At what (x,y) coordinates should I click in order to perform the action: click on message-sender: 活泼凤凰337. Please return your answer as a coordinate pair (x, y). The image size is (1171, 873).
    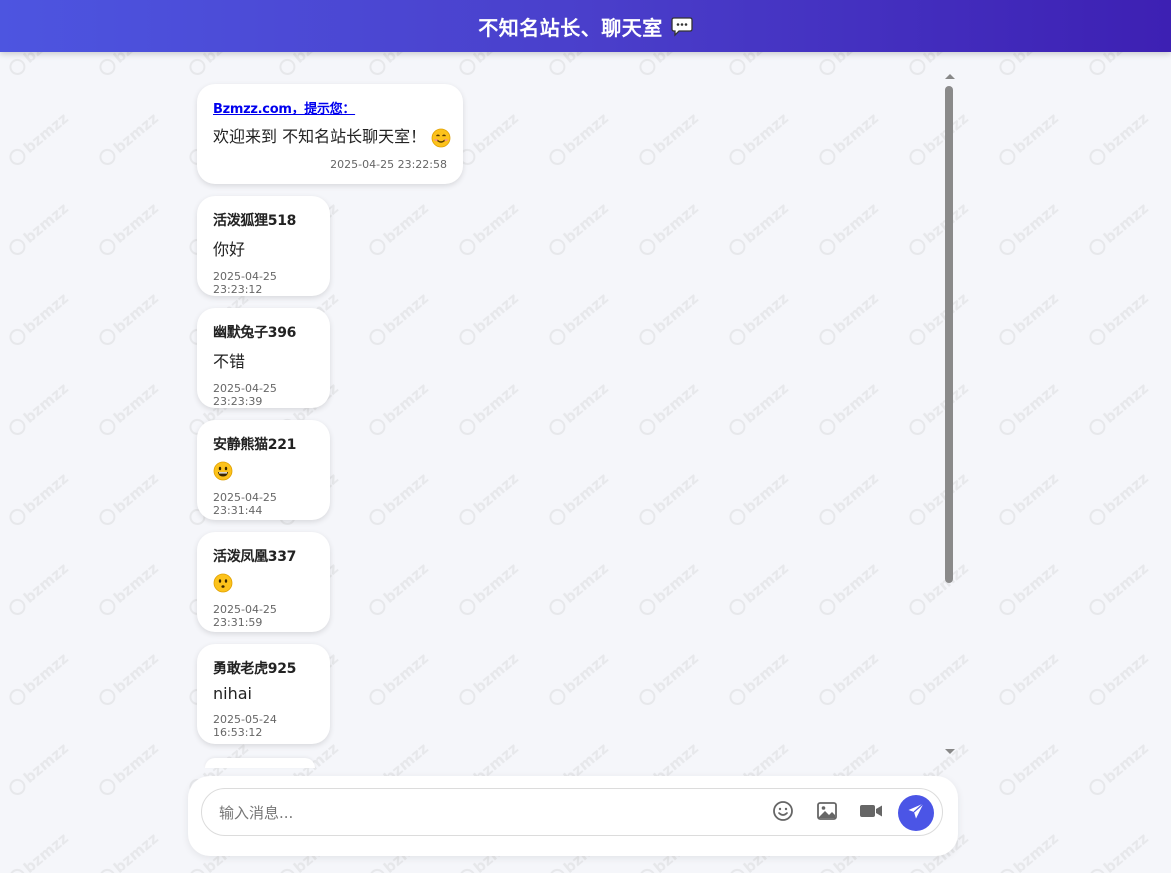
    Looking at the image, I should click on (255, 557).